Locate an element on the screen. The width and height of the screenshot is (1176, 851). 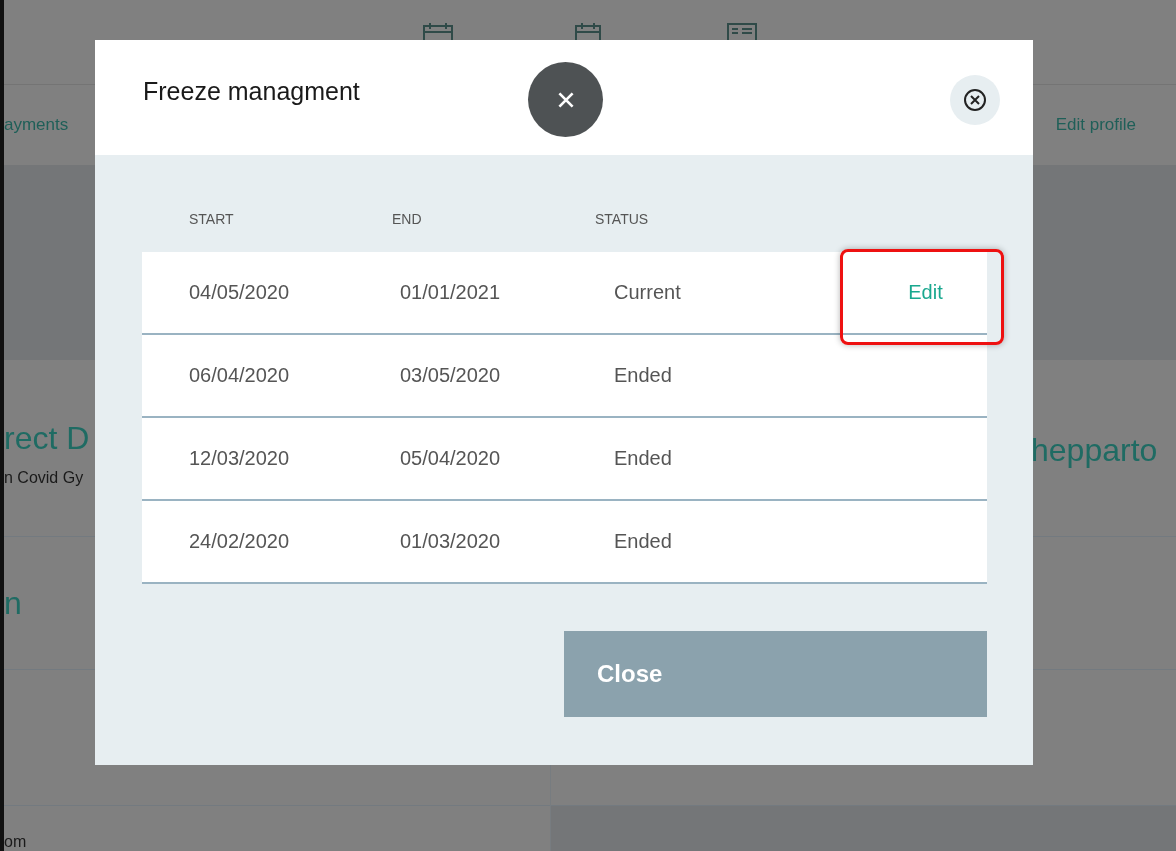
column-header: START is located at coordinates (212, 218).